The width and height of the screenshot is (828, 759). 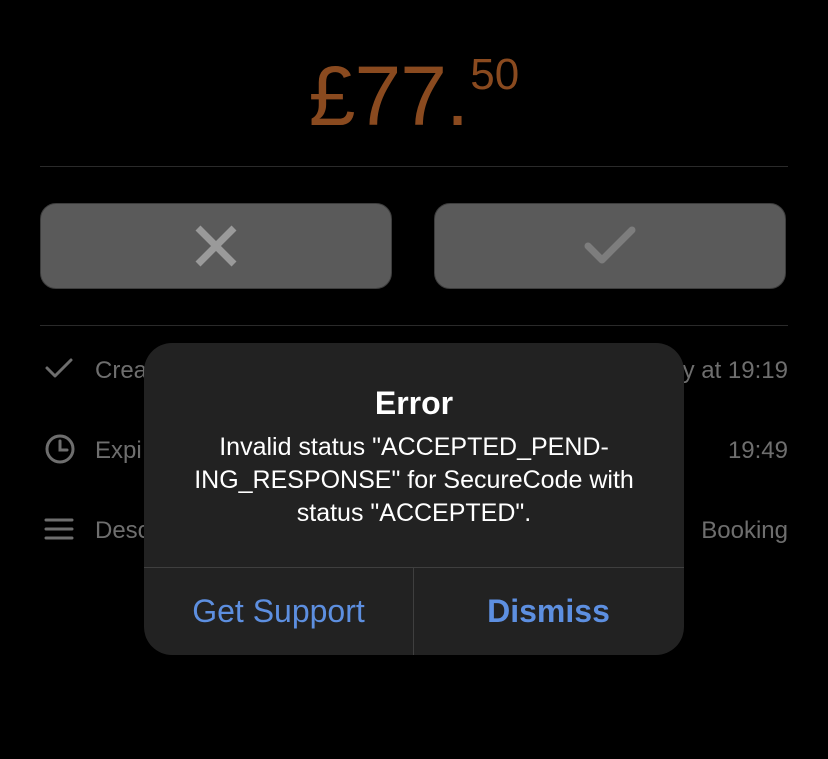 What do you see at coordinates (121, 370) in the screenshot?
I see `detail-label: Crea` at bounding box center [121, 370].